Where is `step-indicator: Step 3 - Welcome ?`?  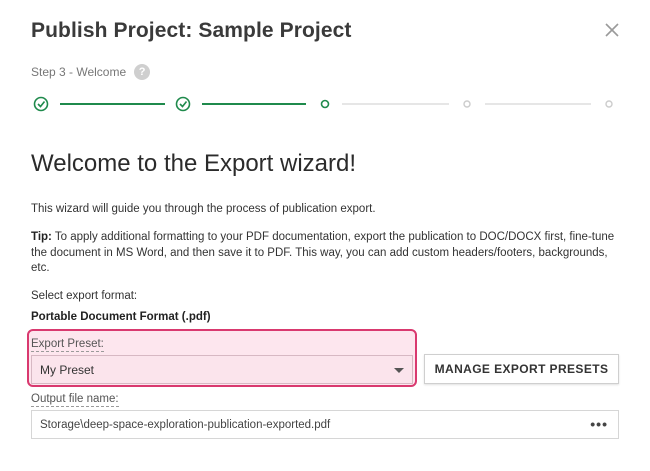
step-indicator: Step 3 - Welcome ? is located at coordinates (91, 72).